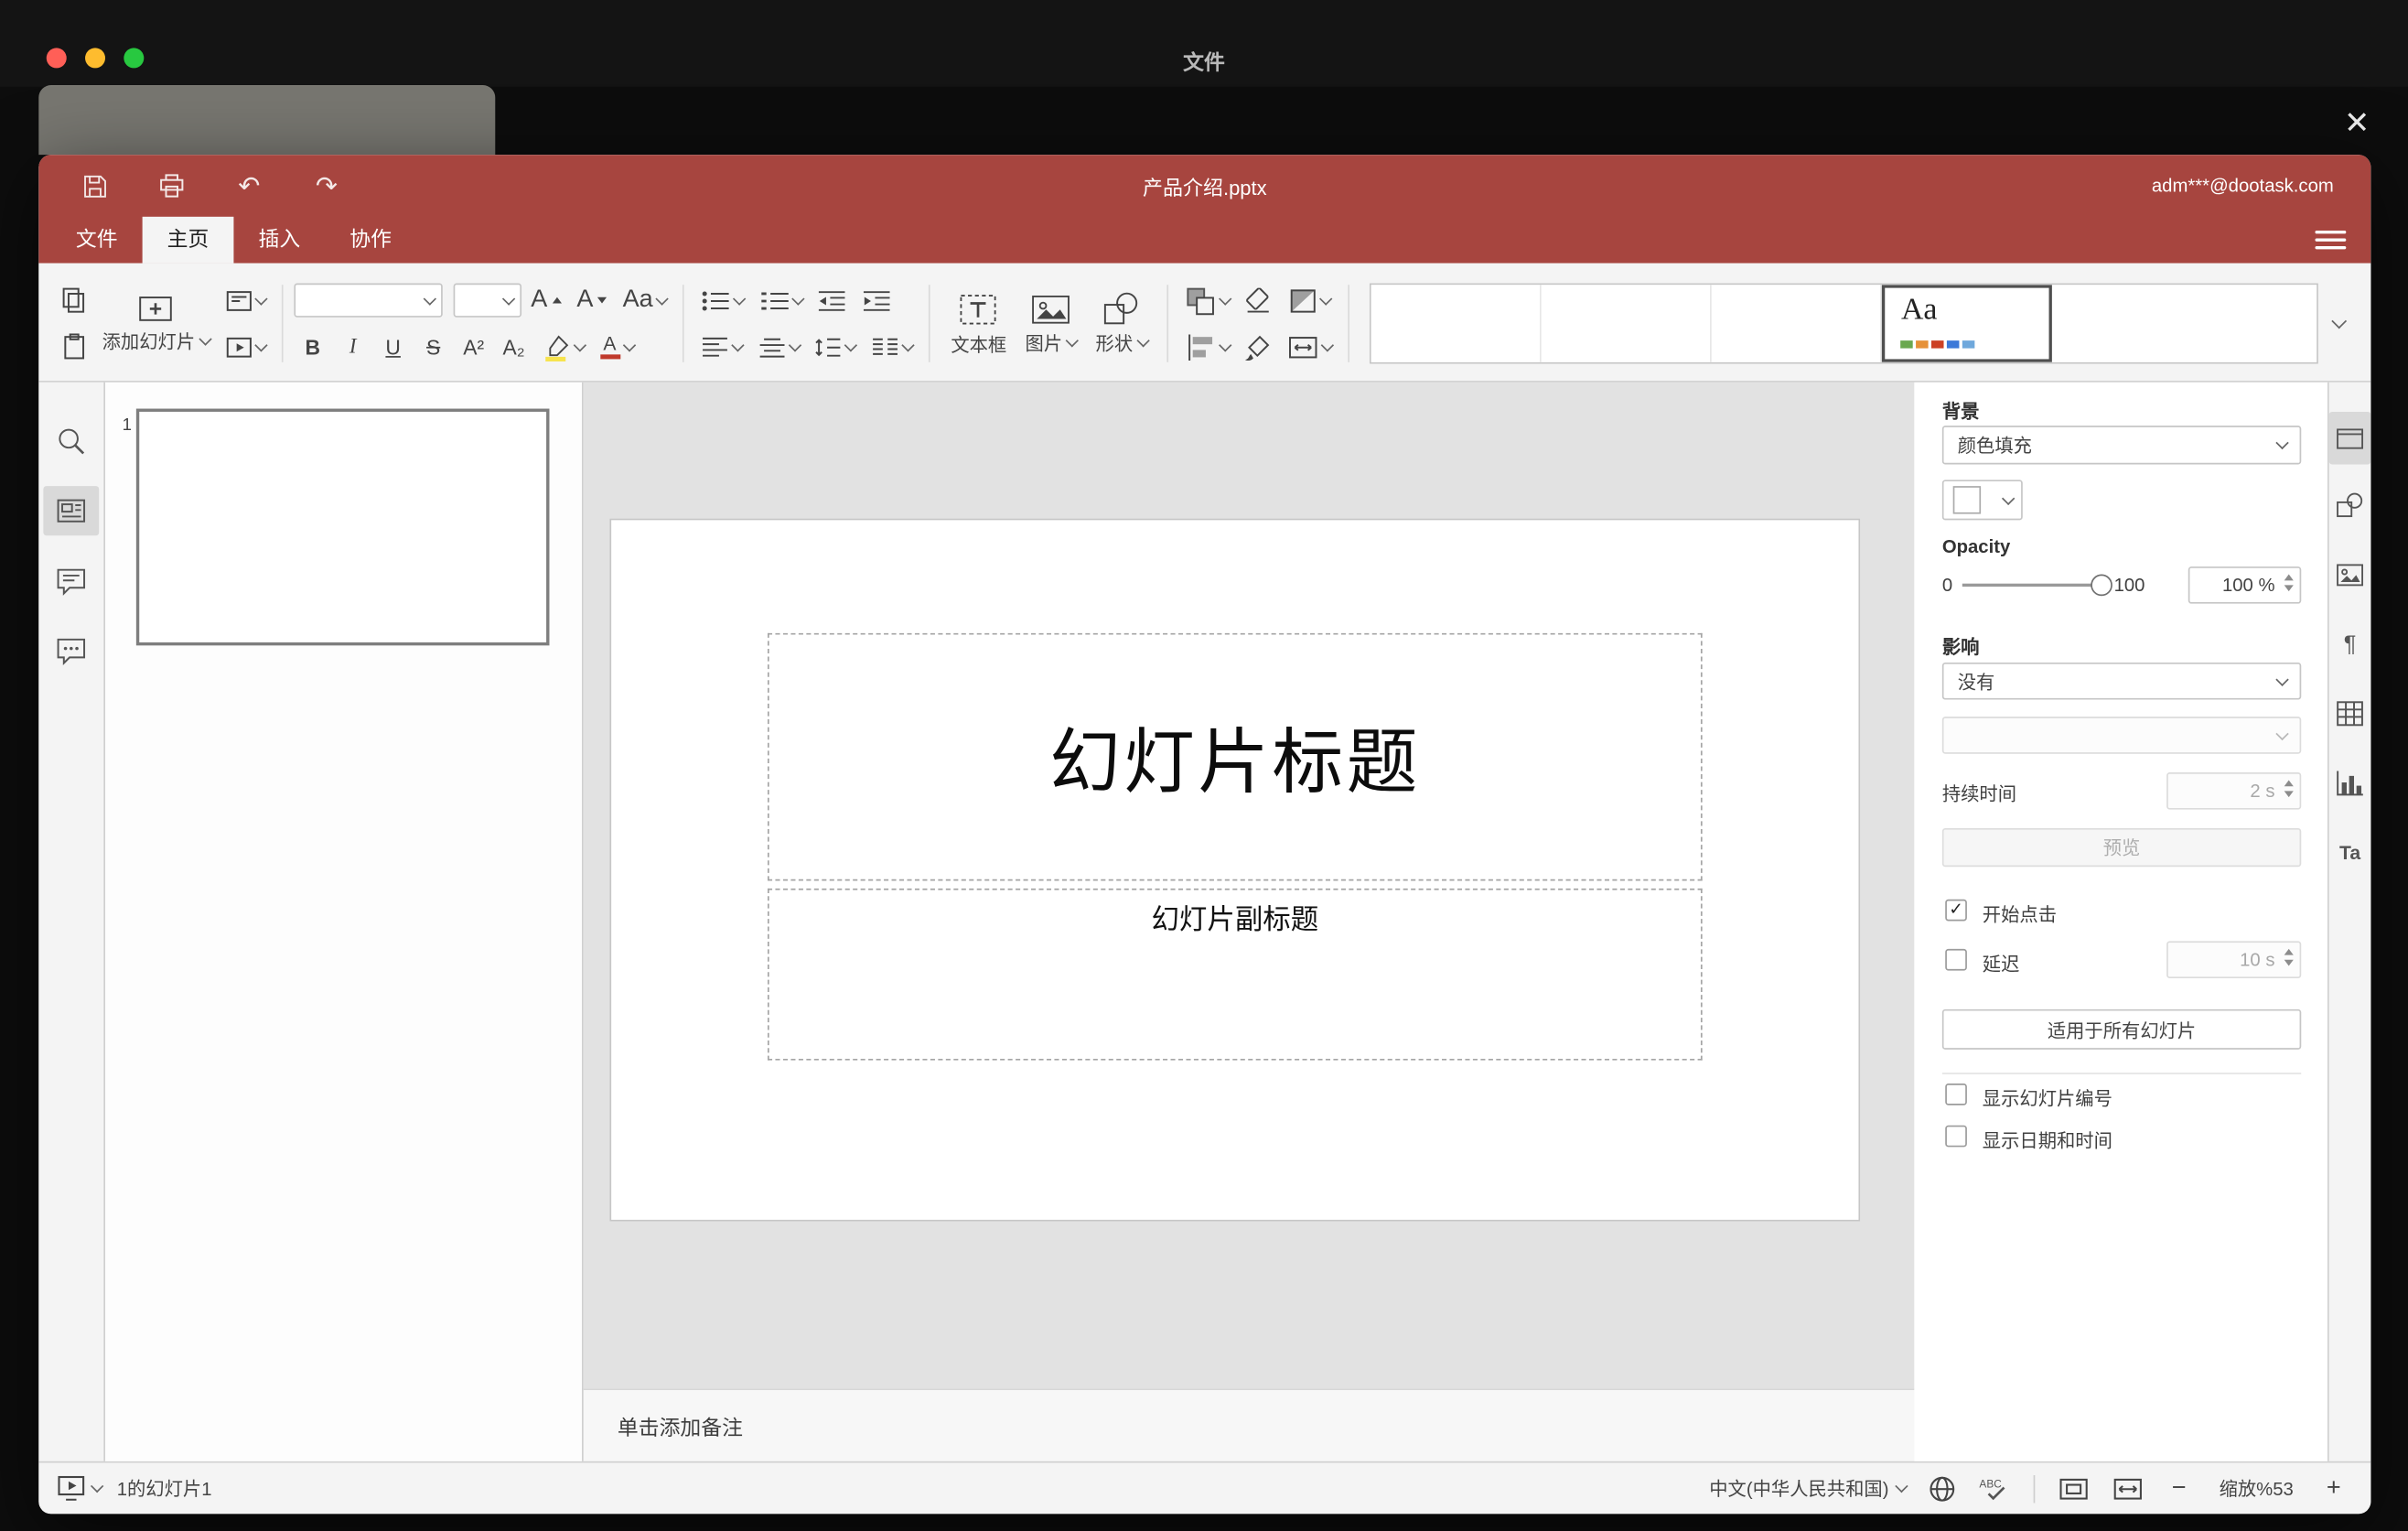  What do you see at coordinates (433, 347) in the screenshot?
I see `strikethrough-button: S` at bounding box center [433, 347].